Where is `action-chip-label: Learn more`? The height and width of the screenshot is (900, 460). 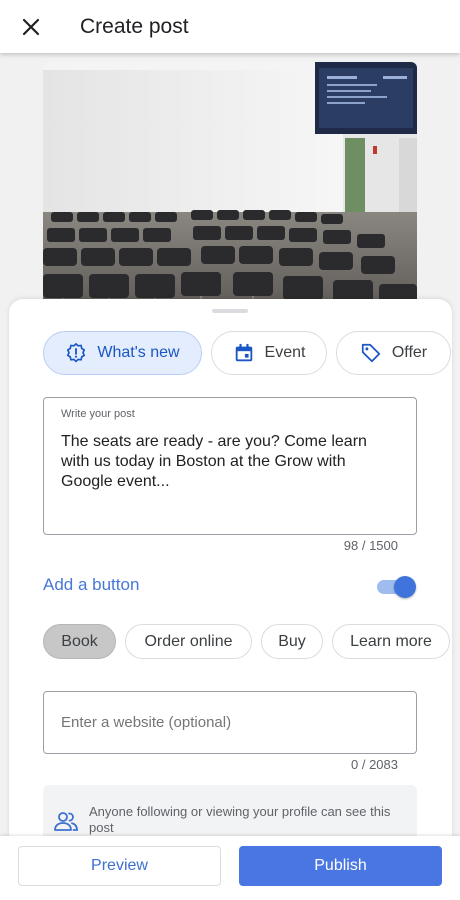 action-chip-label: Learn more is located at coordinates (391, 641).